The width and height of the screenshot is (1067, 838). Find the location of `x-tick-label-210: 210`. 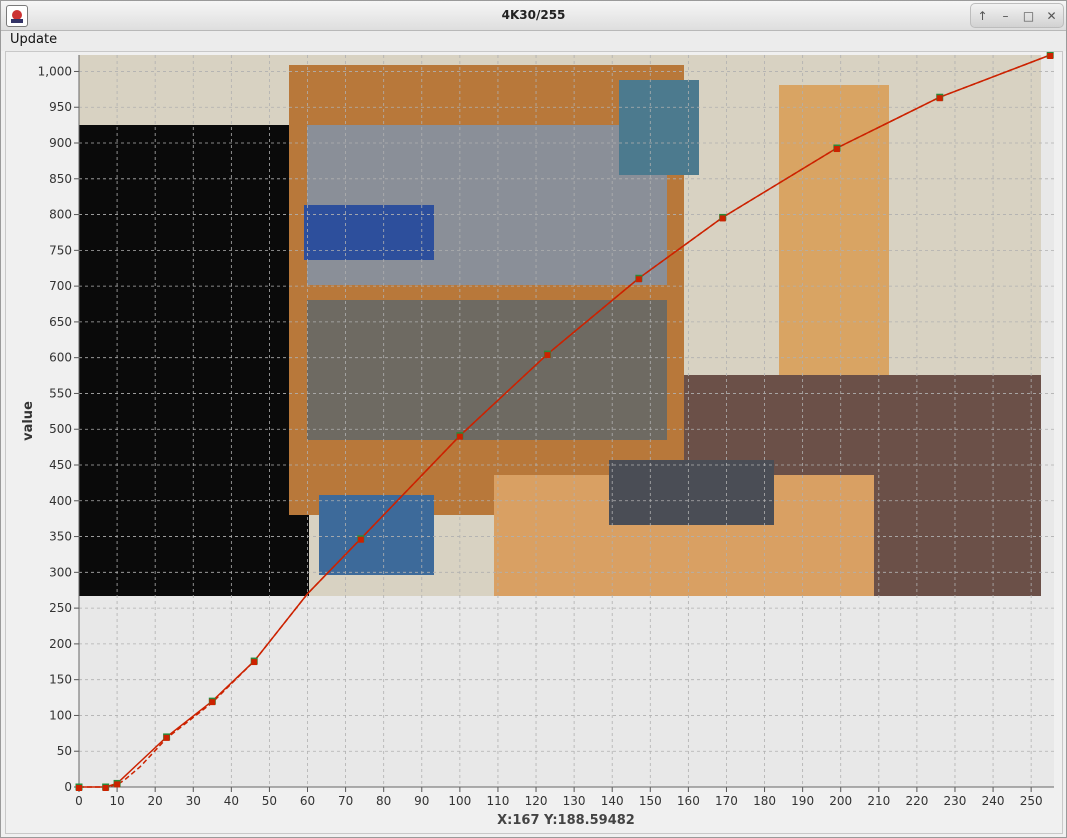

x-tick-label-210: 210 is located at coordinates (878, 801).